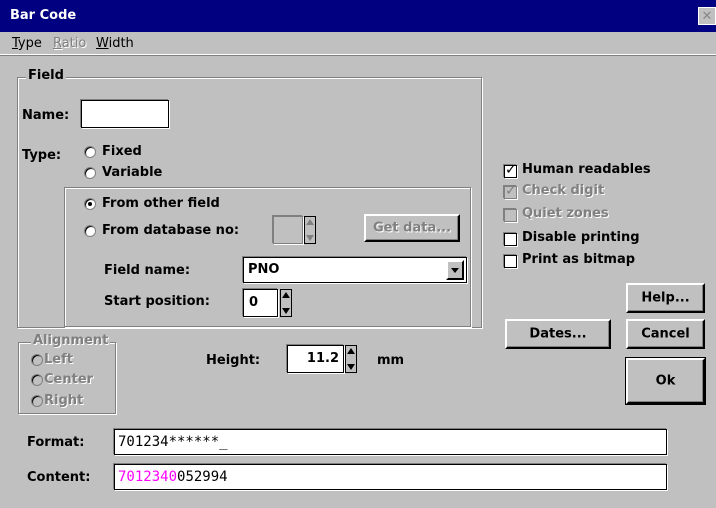 The width and height of the screenshot is (716, 508). What do you see at coordinates (132, 172) in the screenshot?
I see `type-variable-label: Variable` at bounding box center [132, 172].